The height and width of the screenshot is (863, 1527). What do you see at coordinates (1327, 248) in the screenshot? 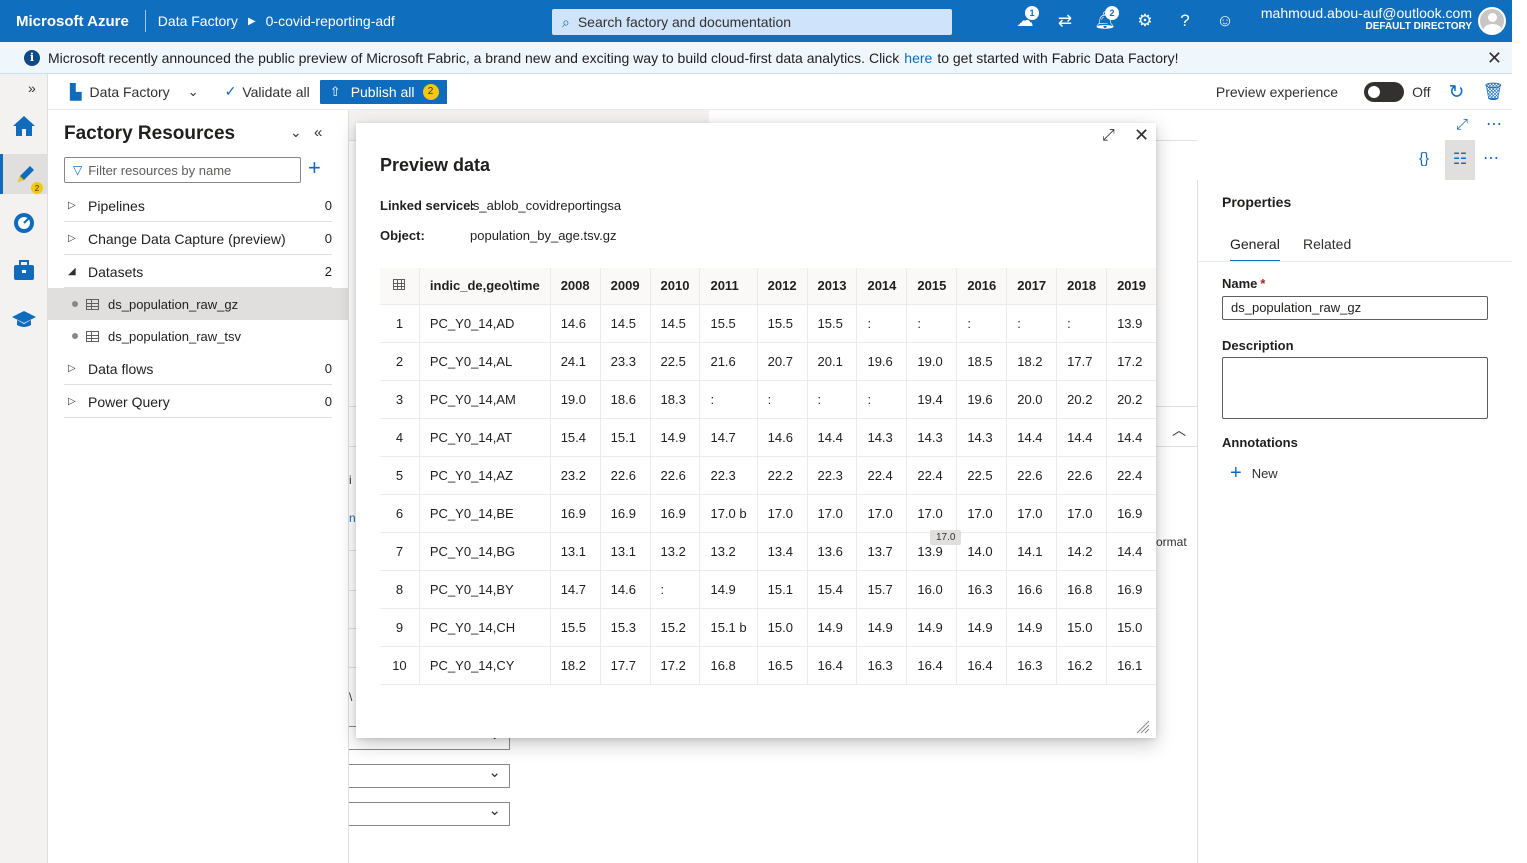
I see `tab-related: Related` at bounding box center [1327, 248].